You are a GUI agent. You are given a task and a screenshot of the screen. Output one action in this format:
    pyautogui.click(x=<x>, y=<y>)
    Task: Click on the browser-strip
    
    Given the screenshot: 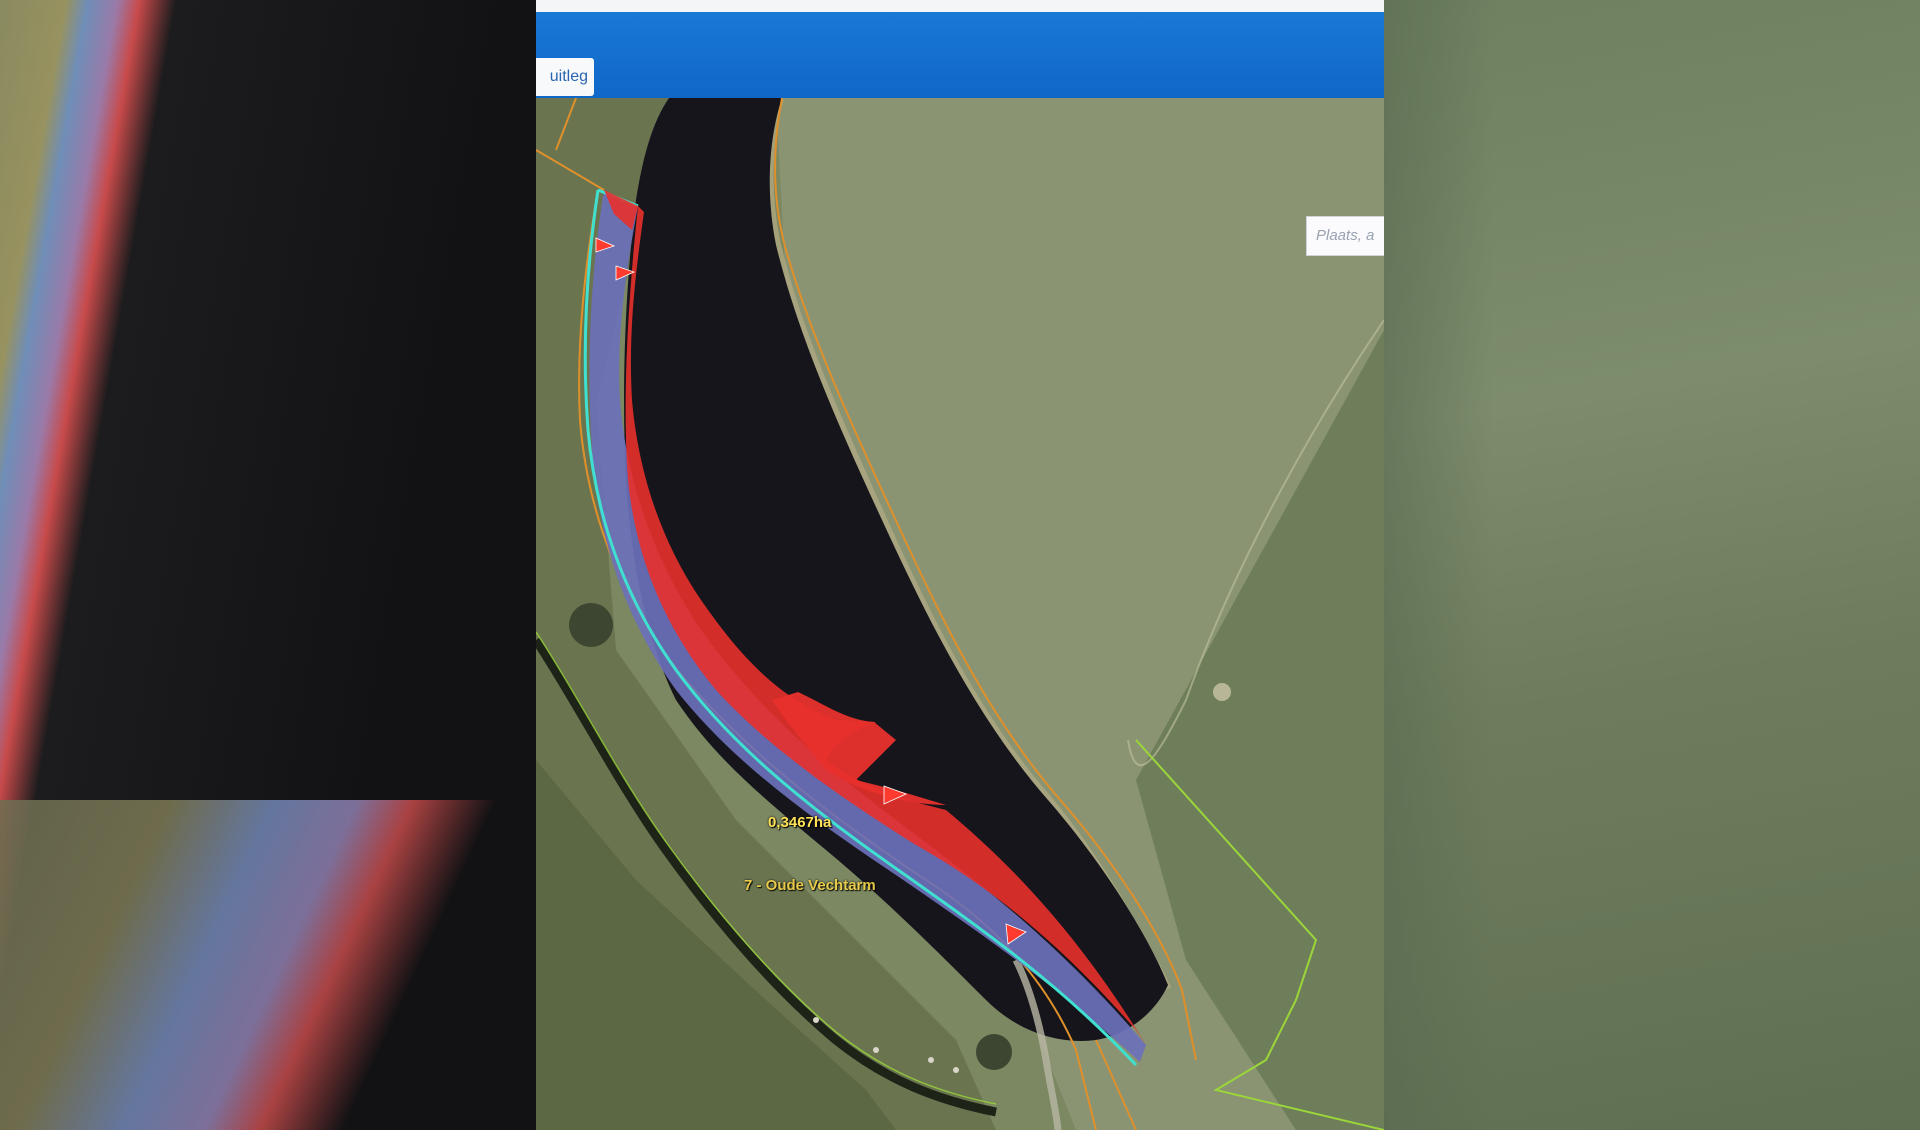 What is the action you would take?
    pyautogui.click(x=960, y=6)
    